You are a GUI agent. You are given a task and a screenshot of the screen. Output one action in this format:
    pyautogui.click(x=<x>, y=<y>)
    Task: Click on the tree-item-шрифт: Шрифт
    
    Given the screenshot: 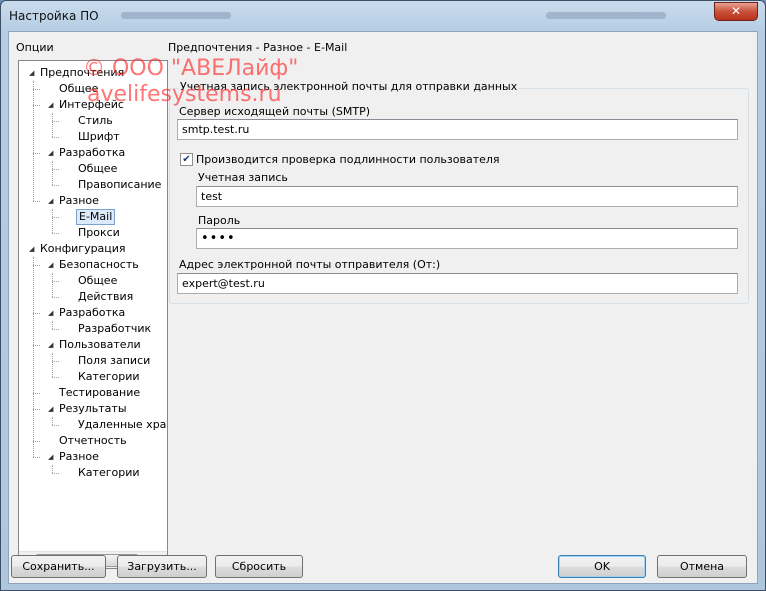 What is the action you would take?
    pyautogui.click(x=99, y=137)
    